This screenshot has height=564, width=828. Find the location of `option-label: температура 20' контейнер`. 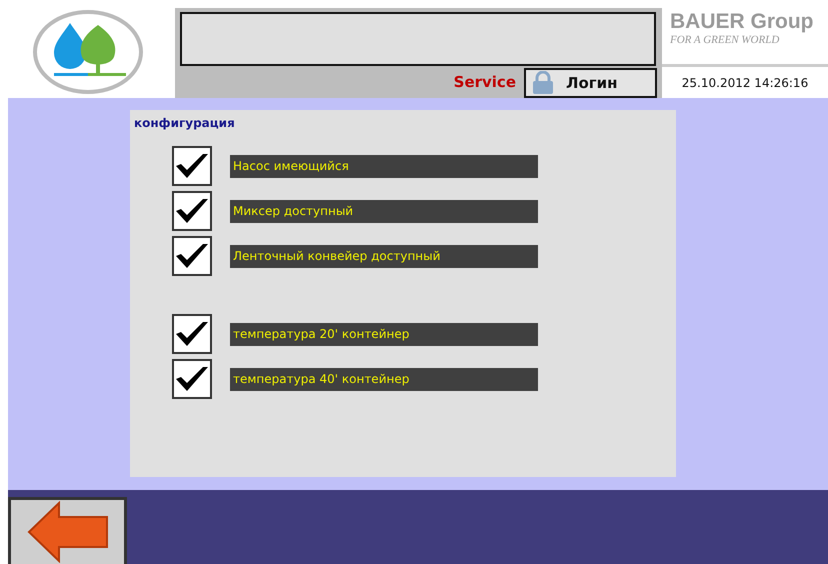

option-label: температура 20' контейнер is located at coordinates (384, 334).